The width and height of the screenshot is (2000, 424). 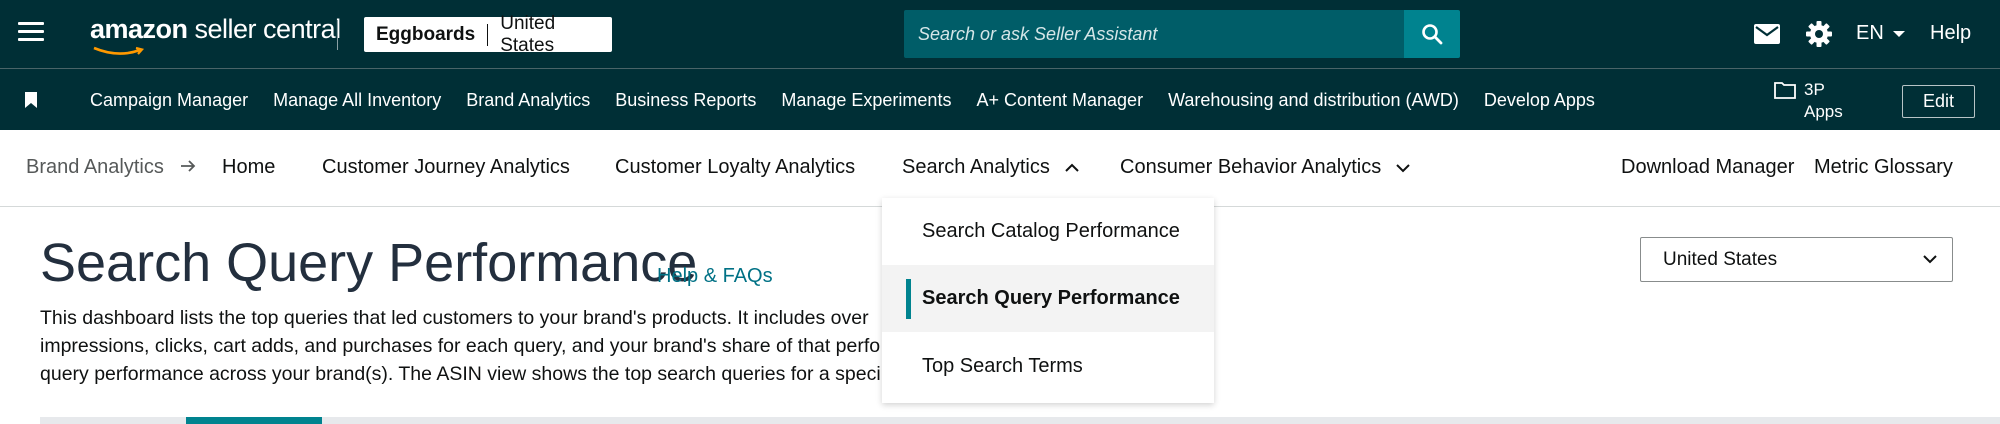 I want to click on edit-bookmarks-button: Edit, so click(x=1938, y=101).